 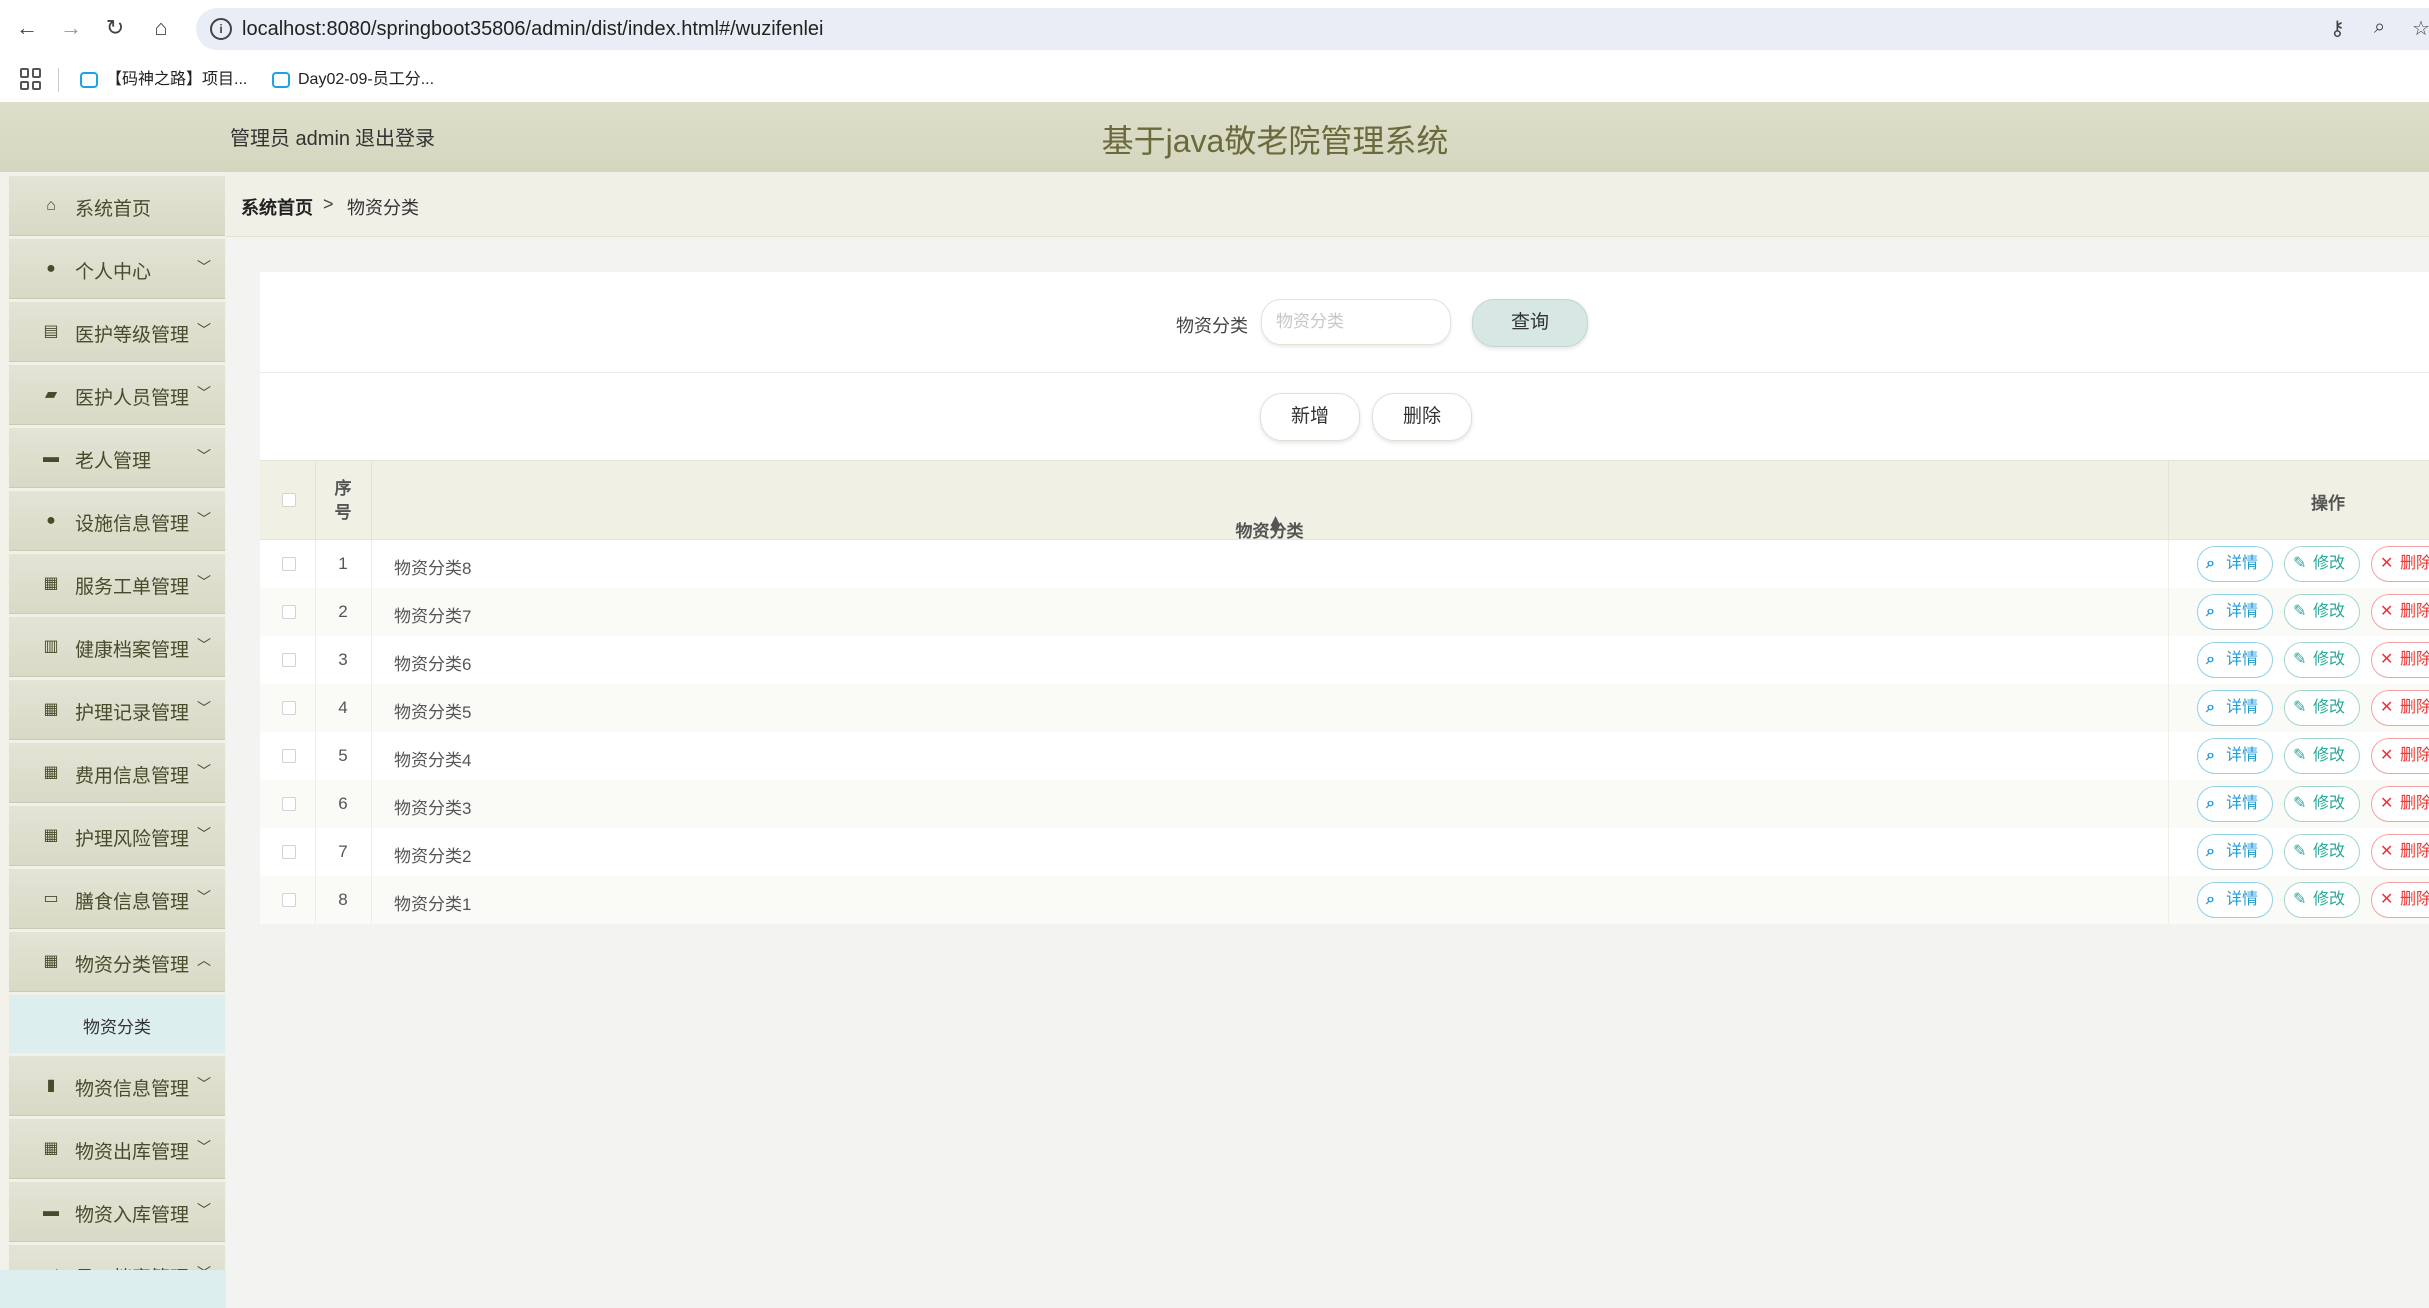 What do you see at coordinates (289, 500) in the screenshot?
I see `select-all-checkbox` at bounding box center [289, 500].